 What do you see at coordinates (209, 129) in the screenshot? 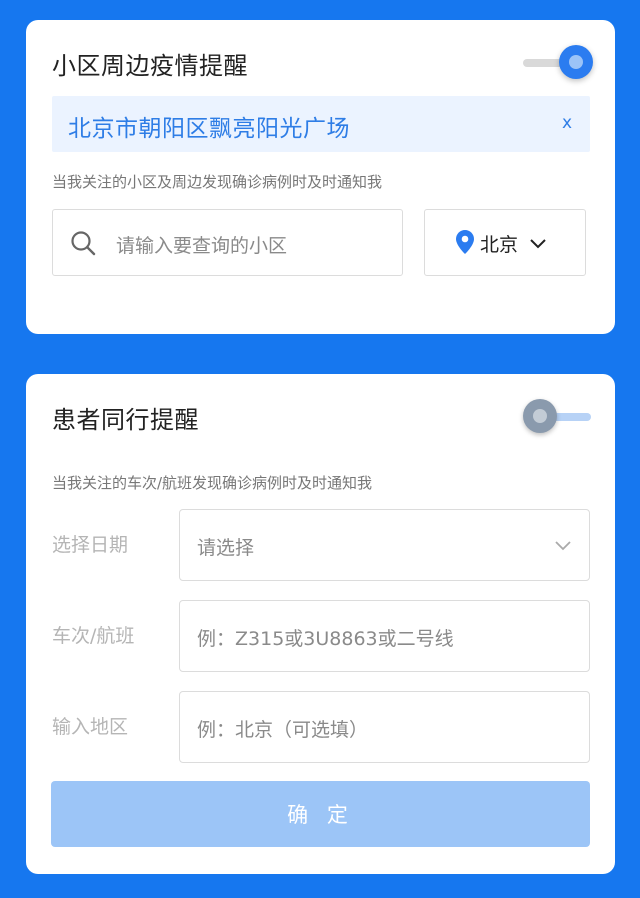
I see `selected-community-name: 北京市朝阳区飘亮阳光广场` at bounding box center [209, 129].